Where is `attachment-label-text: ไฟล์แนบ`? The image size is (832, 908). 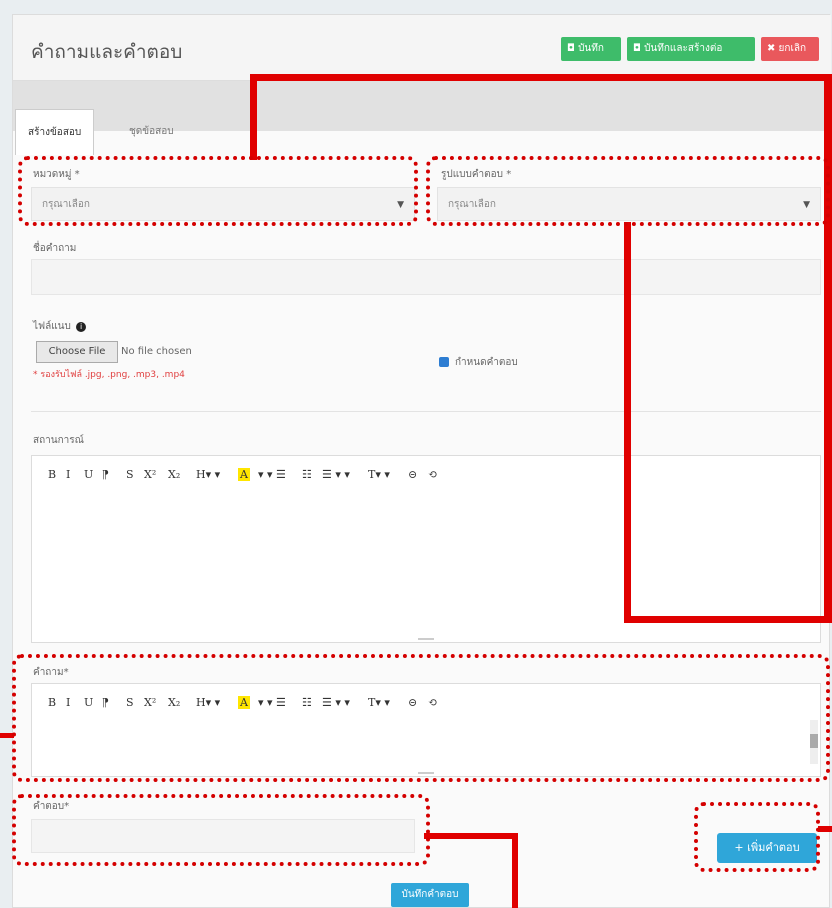
attachment-label-text: ไฟล์แนบ is located at coordinates (52, 326).